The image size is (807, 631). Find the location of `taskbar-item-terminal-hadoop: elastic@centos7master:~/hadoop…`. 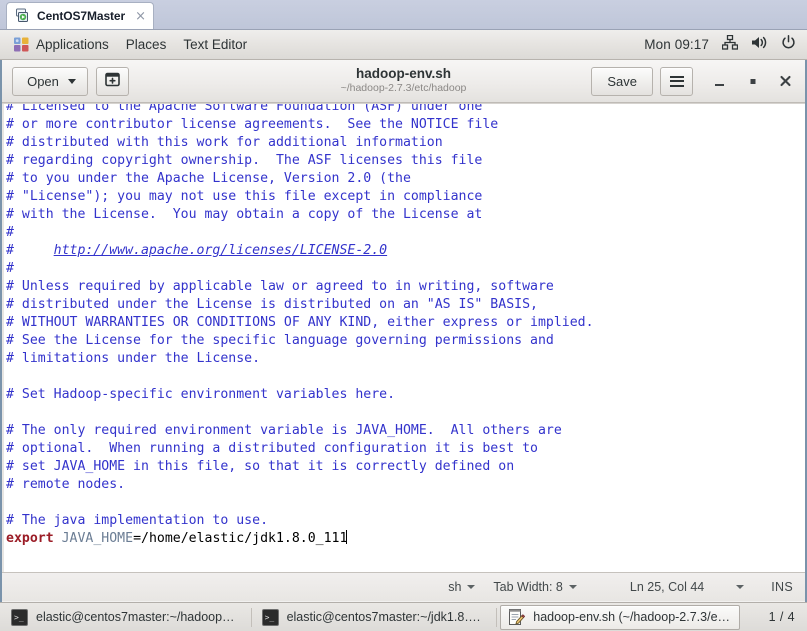

taskbar-item-terminal-hadoop: elastic@centos7master:~/hadoop… is located at coordinates (124, 617).